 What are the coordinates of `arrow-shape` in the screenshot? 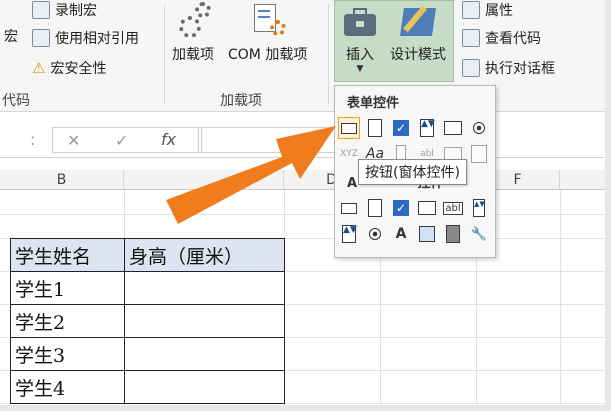 It's located at (251, 175).